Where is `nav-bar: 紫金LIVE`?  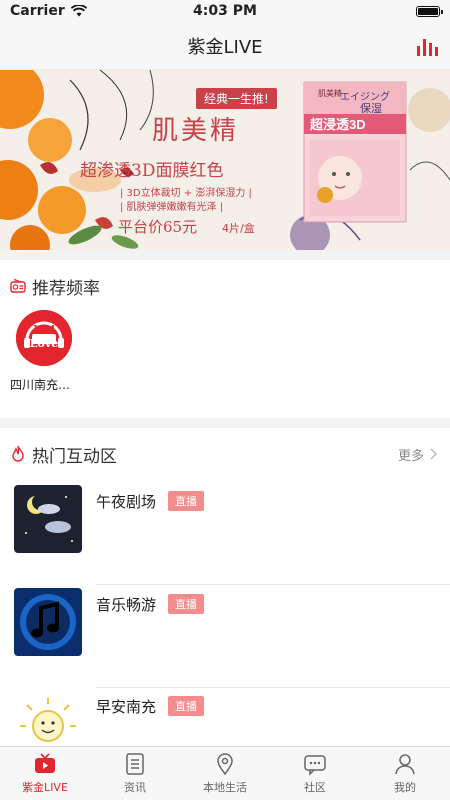
nav-bar: 紫金LIVE is located at coordinates (225, 46).